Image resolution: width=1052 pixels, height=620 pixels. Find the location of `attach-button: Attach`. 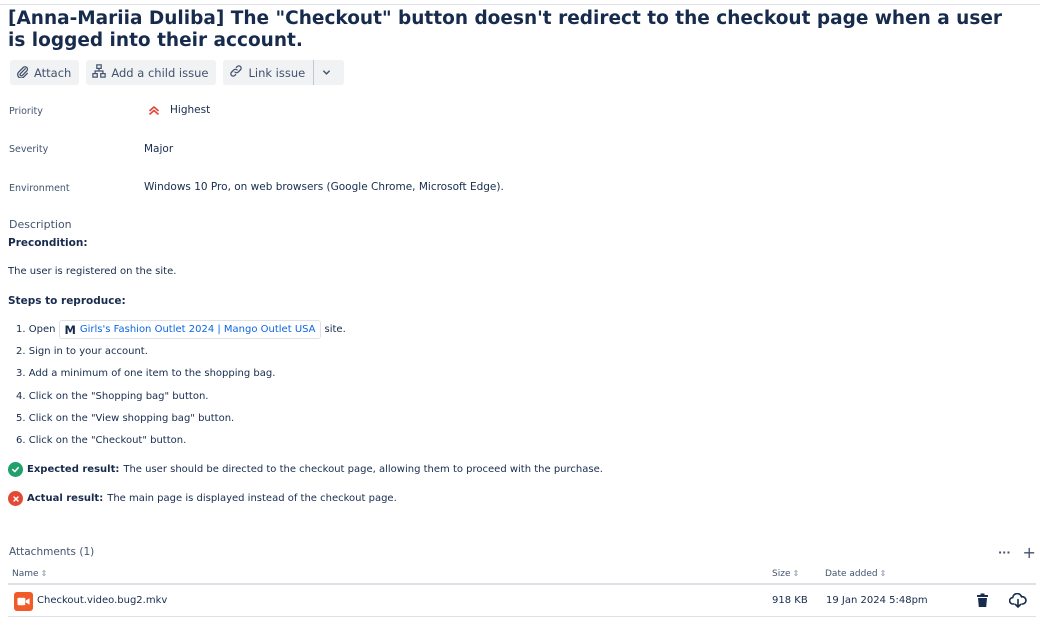

attach-button: Attach is located at coordinates (45, 72).